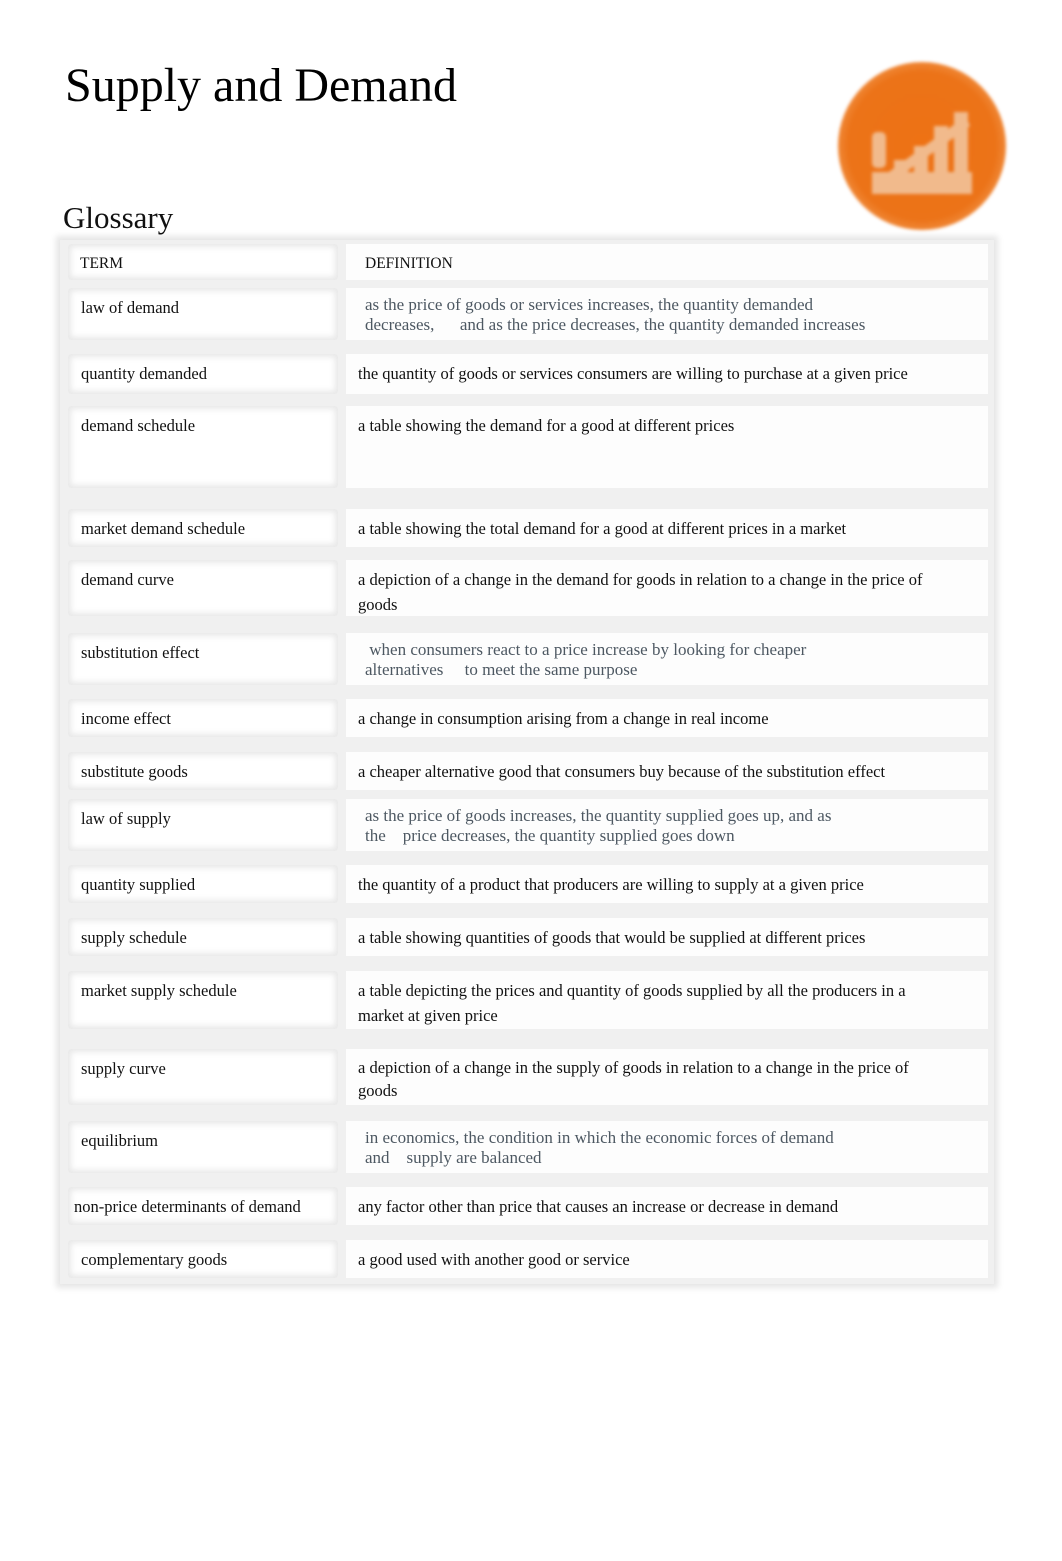 This screenshot has height=1561, width=1062. Describe the element at coordinates (203, 659) in the screenshot. I see `term-cell: substitution effect` at that location.